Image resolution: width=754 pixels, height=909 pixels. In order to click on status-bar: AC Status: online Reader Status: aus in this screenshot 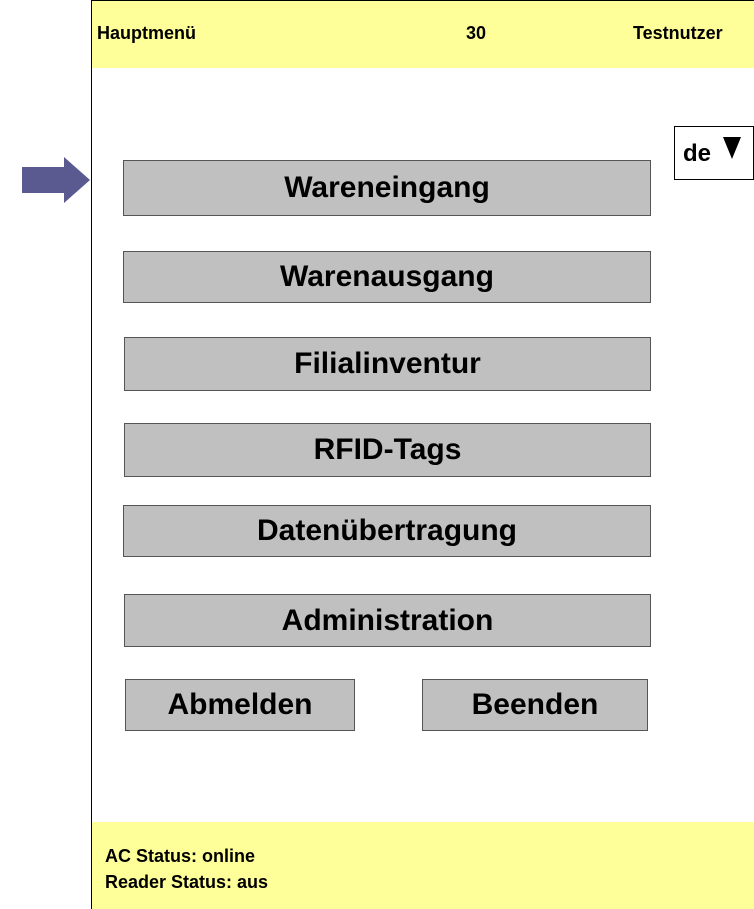, I will do `click(423, 865)`.